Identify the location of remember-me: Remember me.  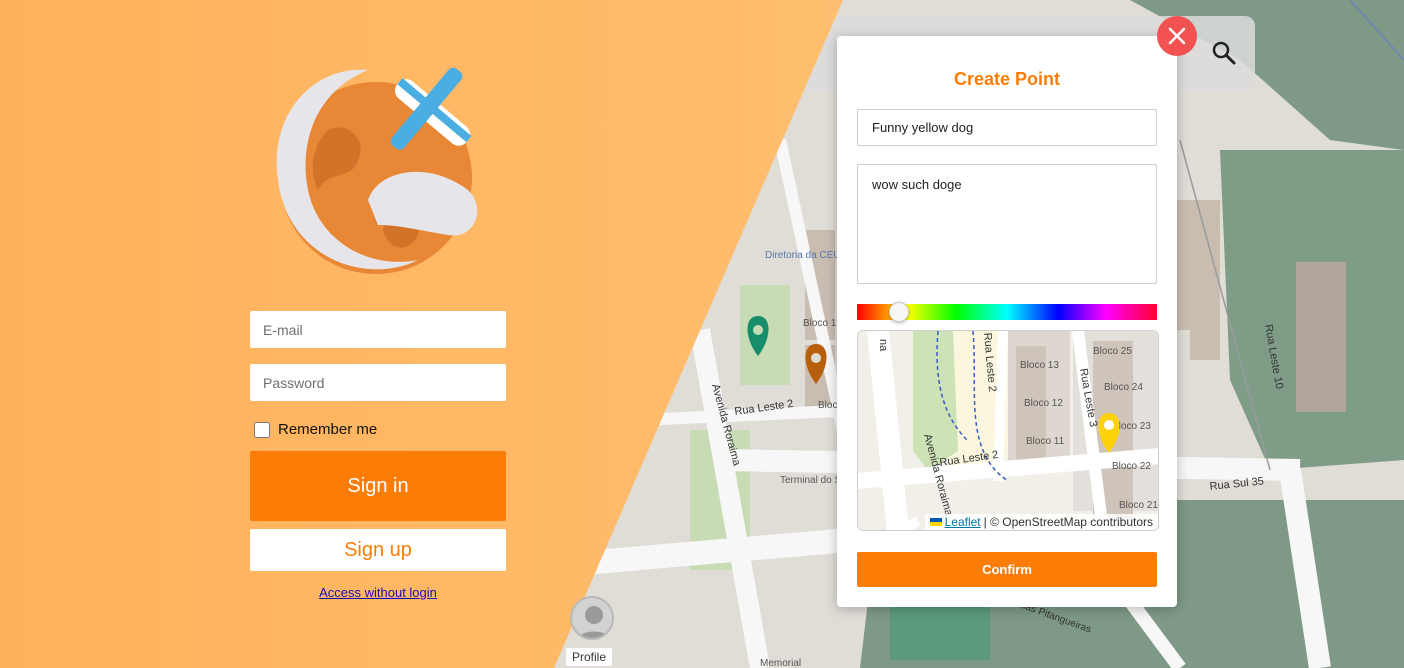
(315, 429).